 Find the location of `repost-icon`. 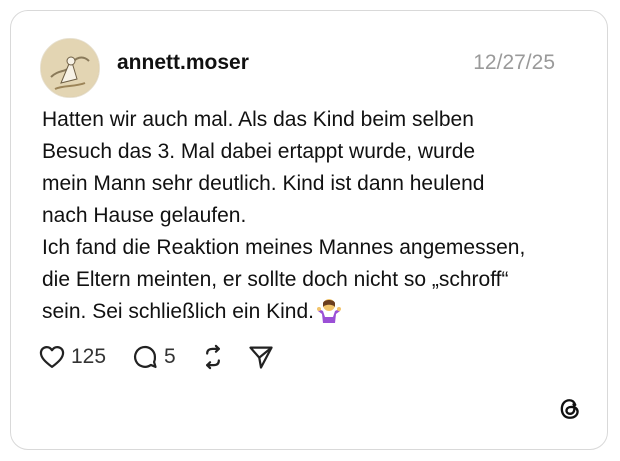

repost-icon is located at coordinates (213, 357).